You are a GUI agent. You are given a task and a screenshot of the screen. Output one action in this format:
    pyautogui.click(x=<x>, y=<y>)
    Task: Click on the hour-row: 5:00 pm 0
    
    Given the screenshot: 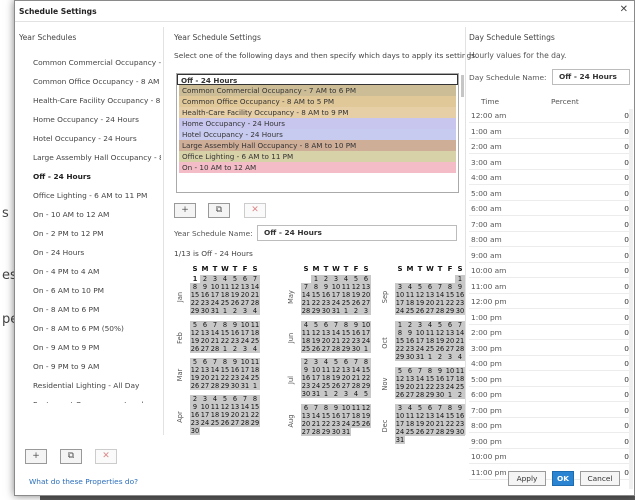 What is the action you would take?
    pyautogui.click(x=549, y=380)
    